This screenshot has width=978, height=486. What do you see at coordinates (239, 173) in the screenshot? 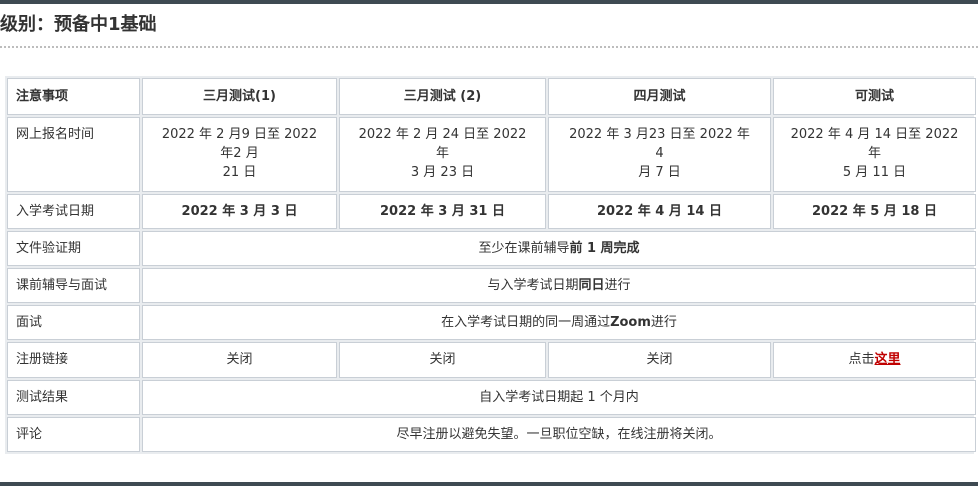
I see `cell-line: 21 日` at bounding box center [239, 173].